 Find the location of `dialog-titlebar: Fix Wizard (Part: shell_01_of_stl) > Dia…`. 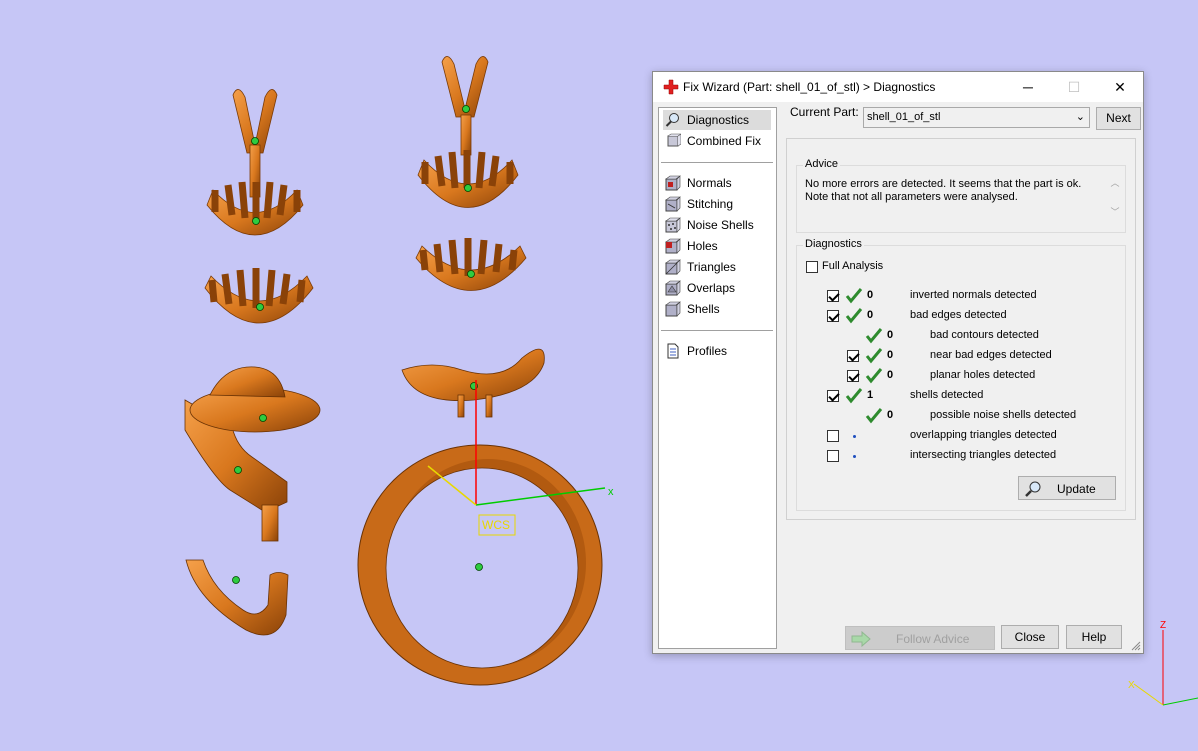

dialog-titlebar: Fix Wizard (Part: shell_01_of_stl) > Dia… is located at coordinates (898, 87).